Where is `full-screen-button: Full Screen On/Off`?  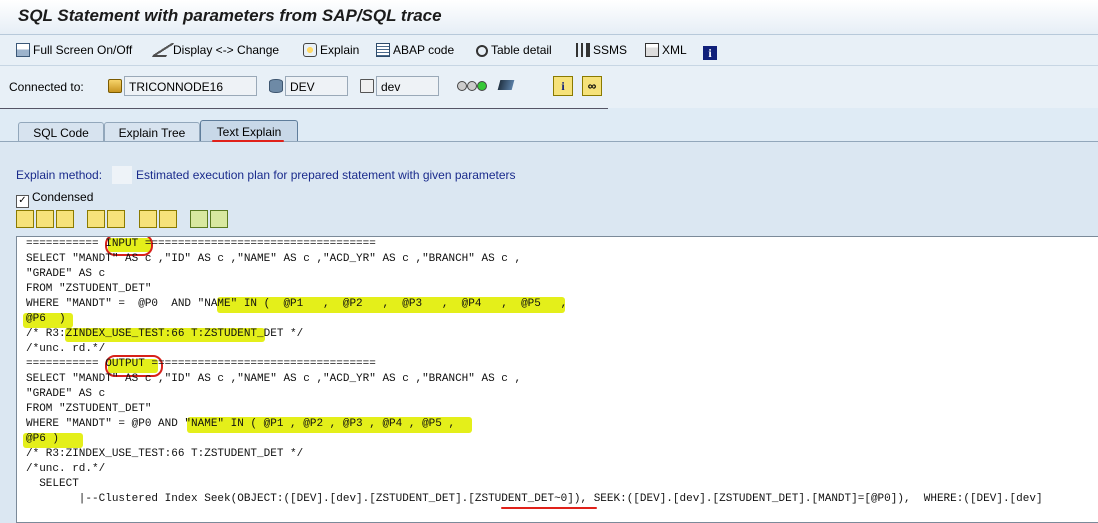 full-screen-button: Full Screen On/Off is located at coordinates (74, 50).